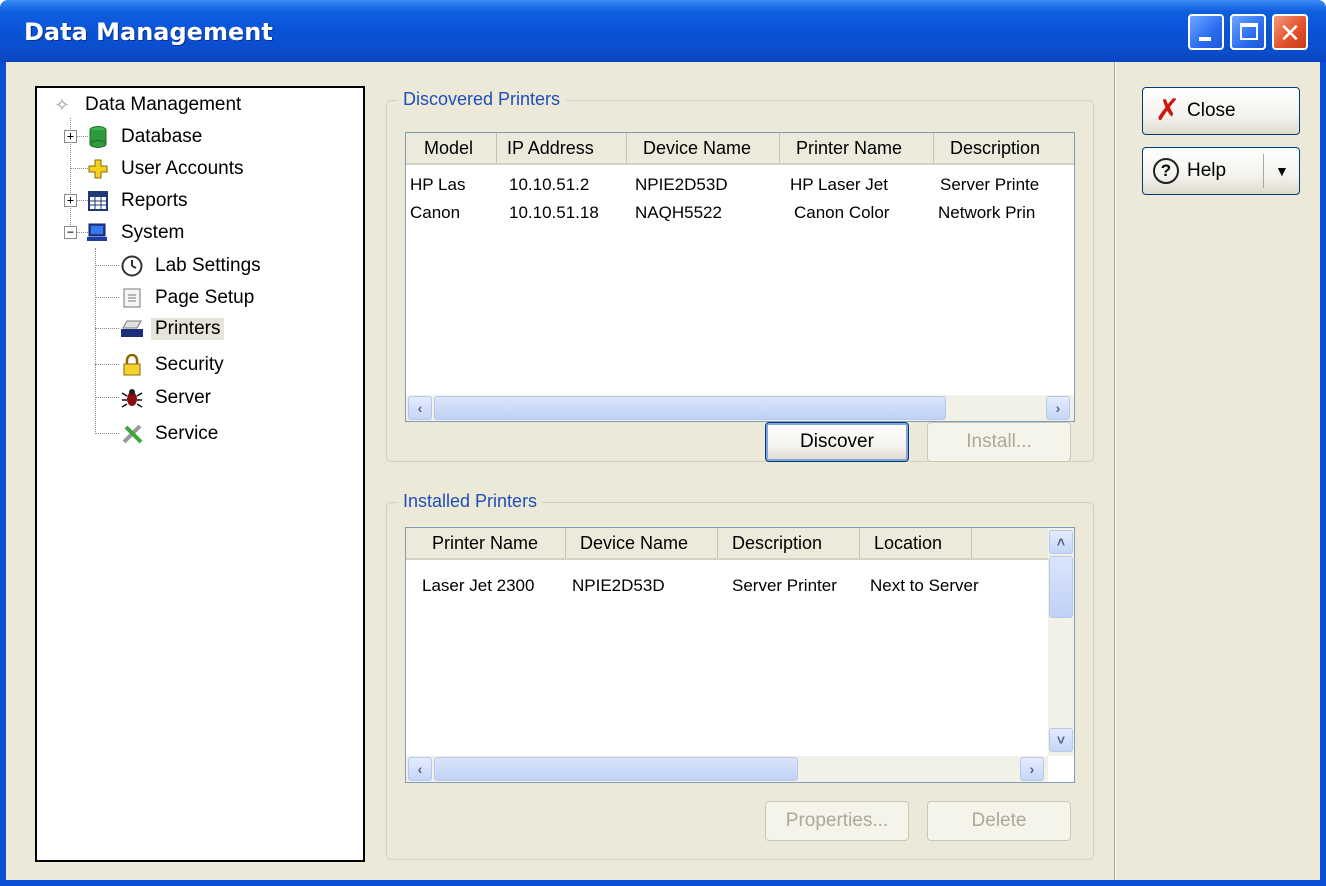 This screenshot has height=886, width=1326. What do you see at coordinates (187, 433) in the screenshot?
I see `tree-item-label: Service` at bounding box center [187, 433].